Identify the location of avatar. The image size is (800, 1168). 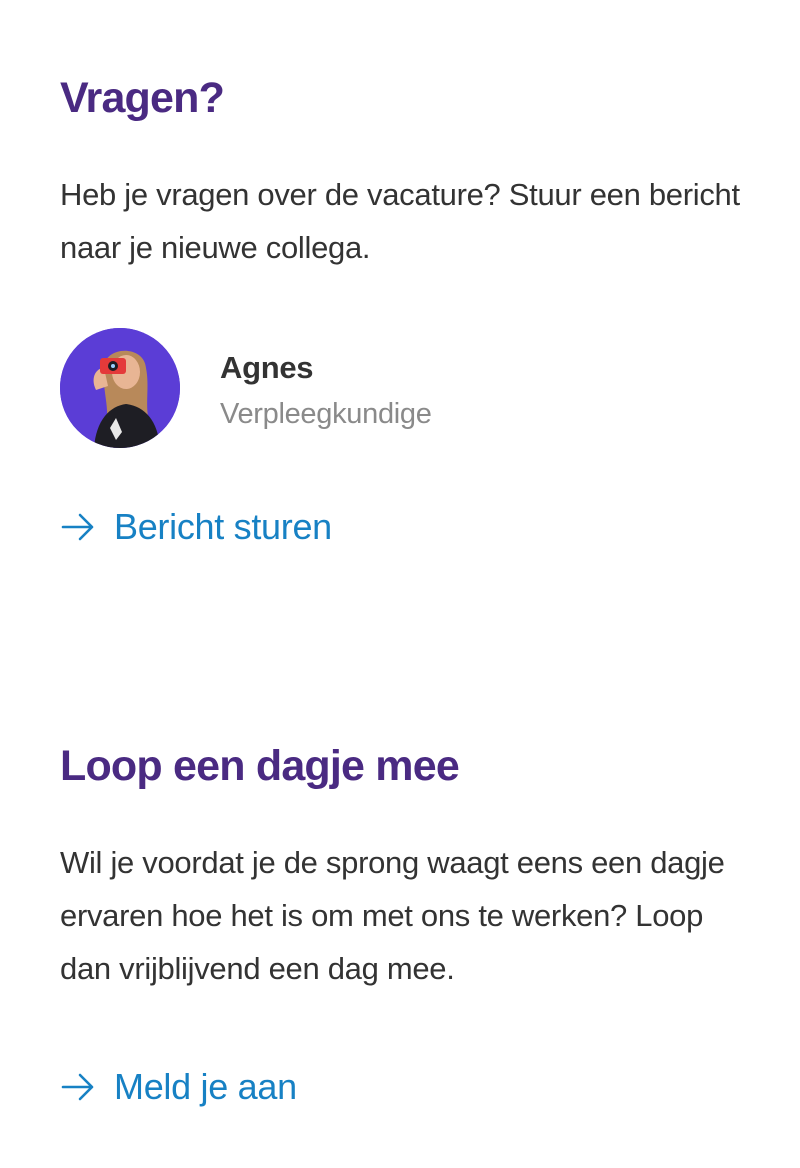
(120, 388).